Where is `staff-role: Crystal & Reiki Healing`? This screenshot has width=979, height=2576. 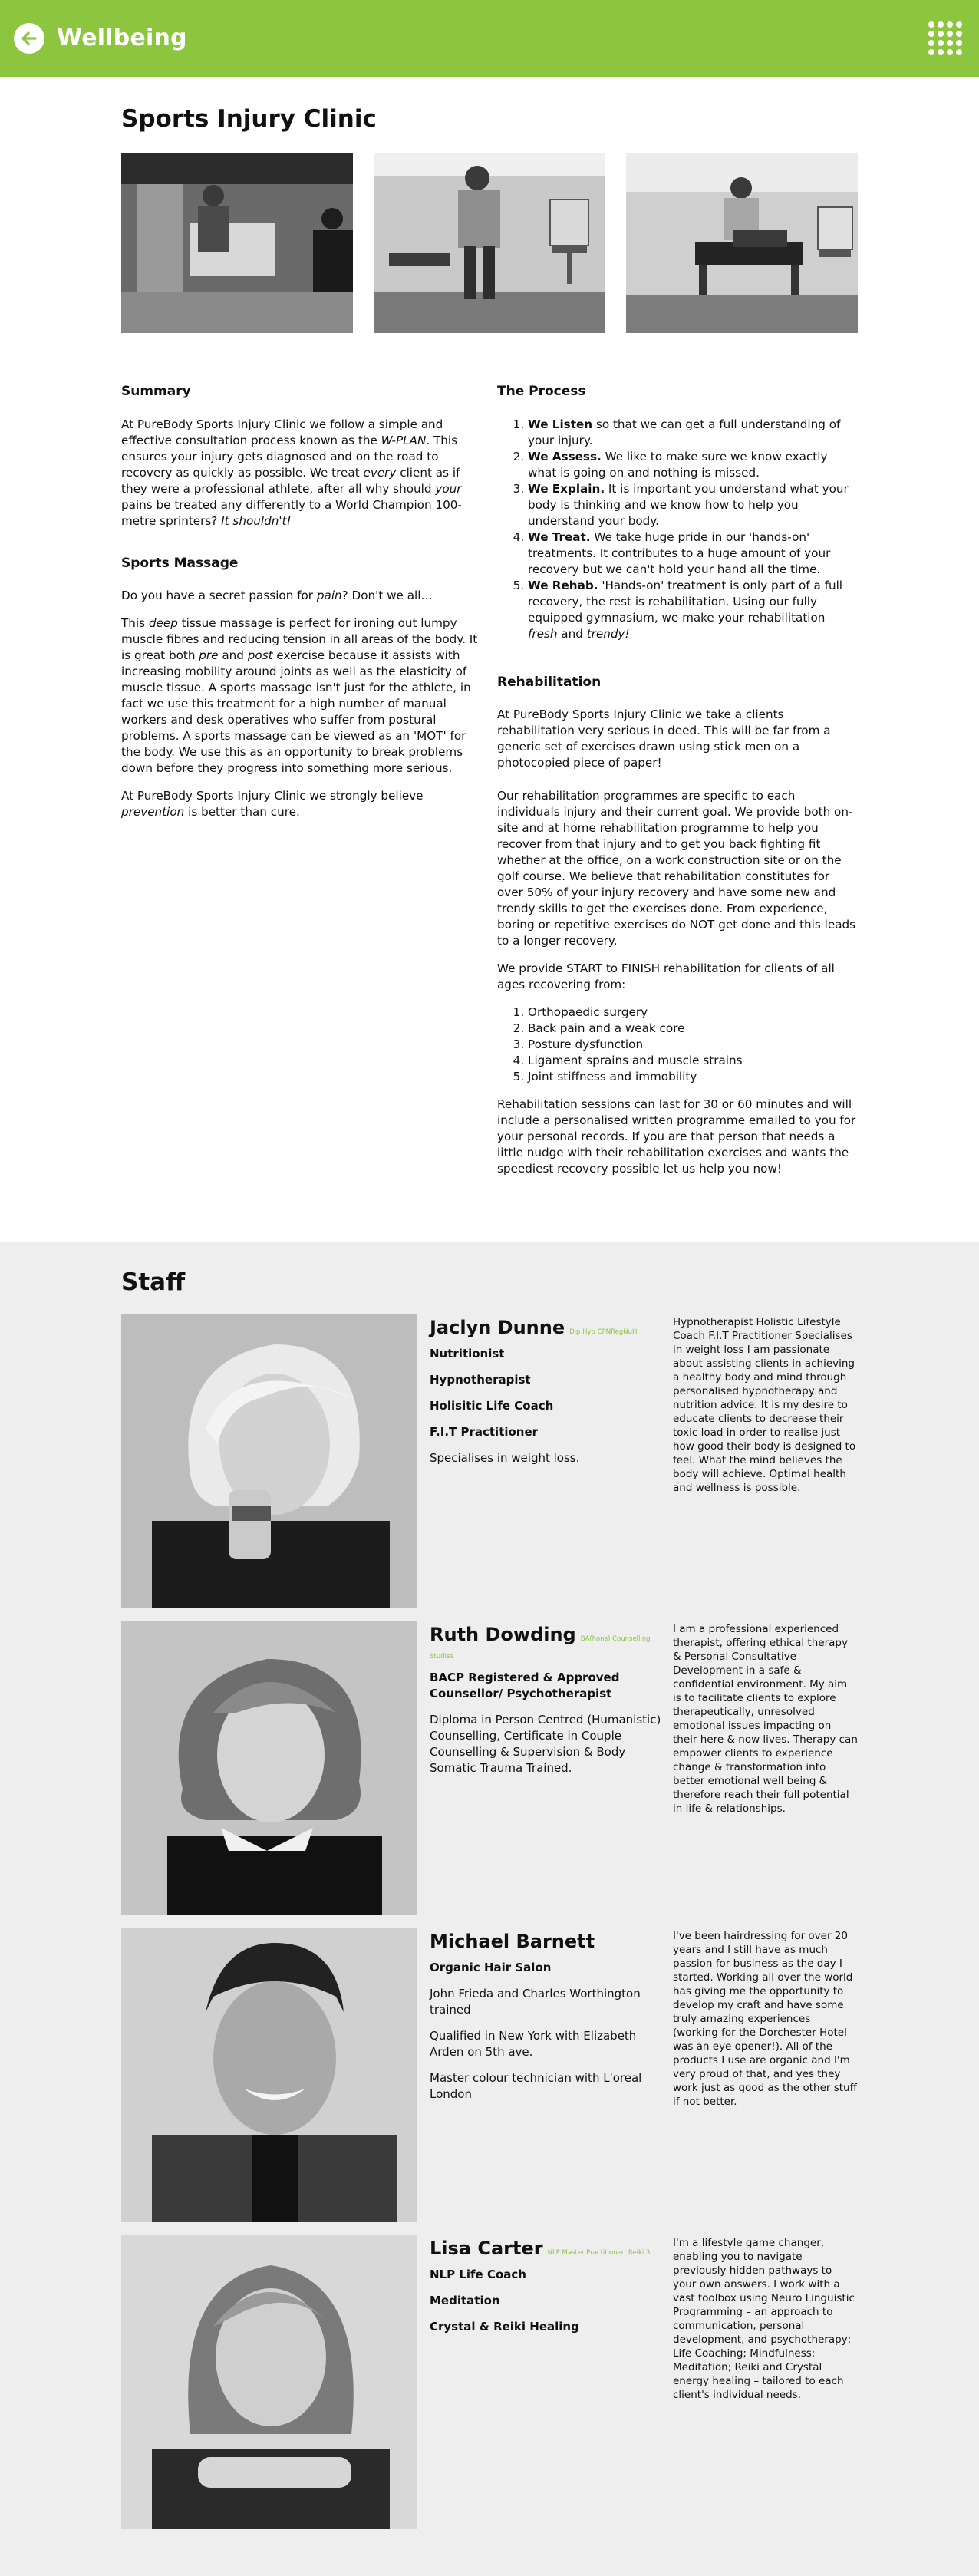 staff-role: Crystal & Reiki Healing is located at coordinates (505, 2327).